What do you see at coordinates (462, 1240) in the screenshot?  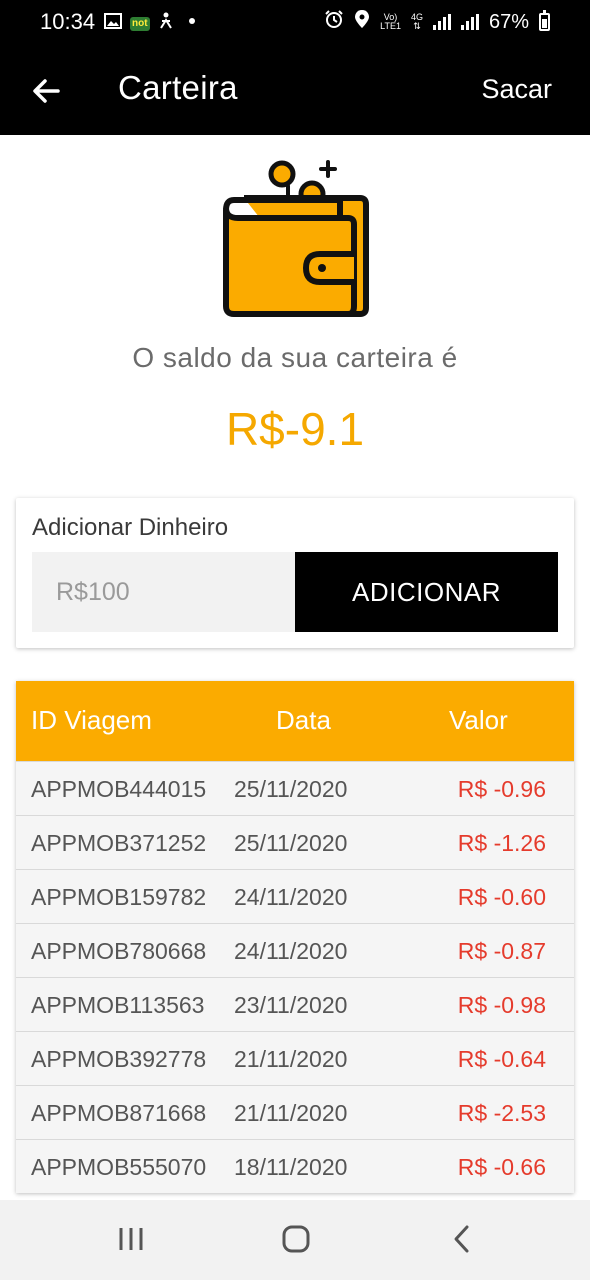 I see `back-nav-icon` at bounding box center [462, 1240].